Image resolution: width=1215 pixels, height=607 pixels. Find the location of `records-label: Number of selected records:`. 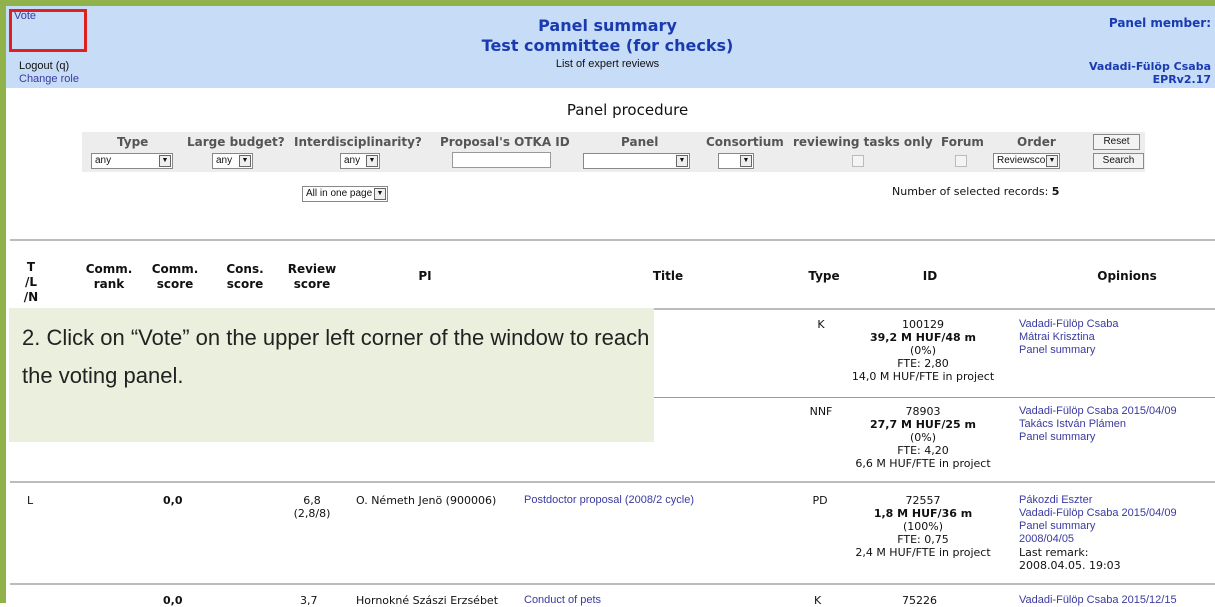

records-label: Number of selected records: is located at coordinates (970, 191).